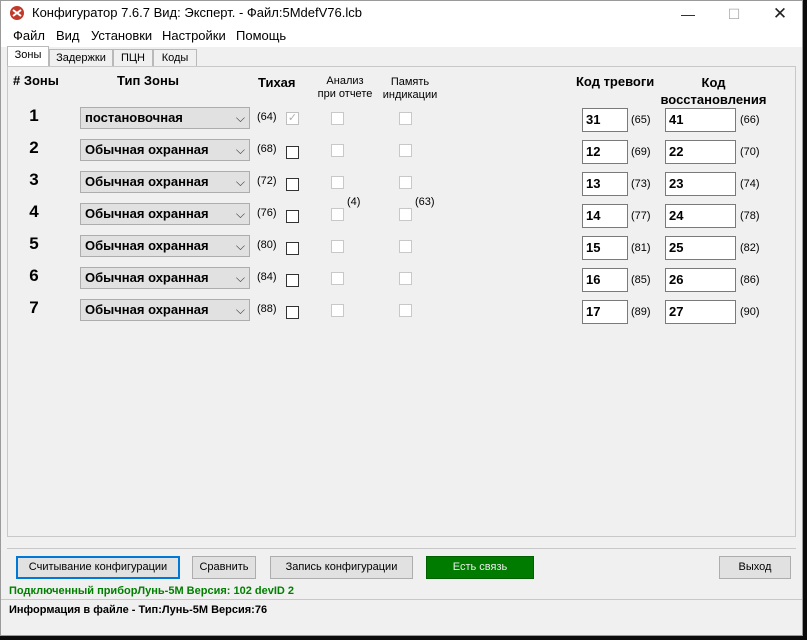 The height and width of the screenshot is (640, 807). What do you see at coordinates (641, 184) in the screenshot?
I see `alarm-code-ref: (73)` at bounding box center [641, 184].